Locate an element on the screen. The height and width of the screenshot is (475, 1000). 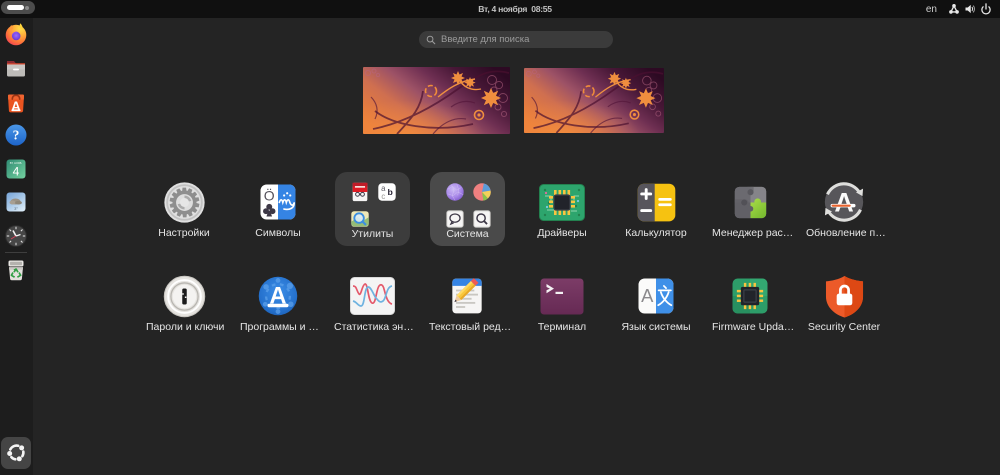
svg-text: 4 is located at coordinates (16, 172).